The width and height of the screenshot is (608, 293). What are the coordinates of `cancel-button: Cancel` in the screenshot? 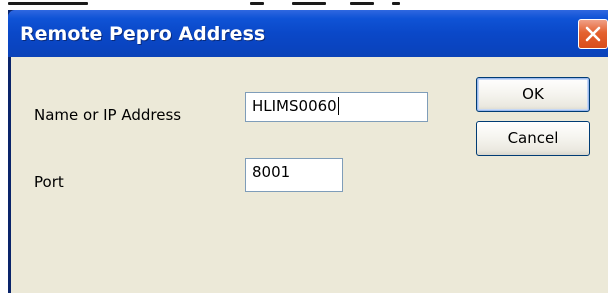 It's located at (533, 138).